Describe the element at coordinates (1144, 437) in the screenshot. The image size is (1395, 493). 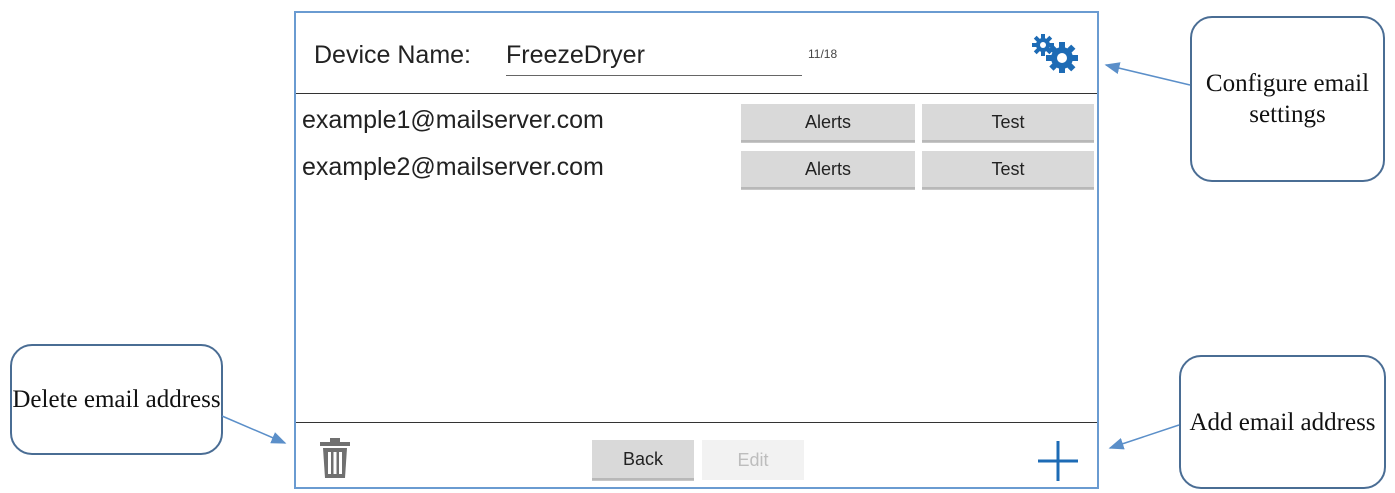
I see `arrow-add` at that location.